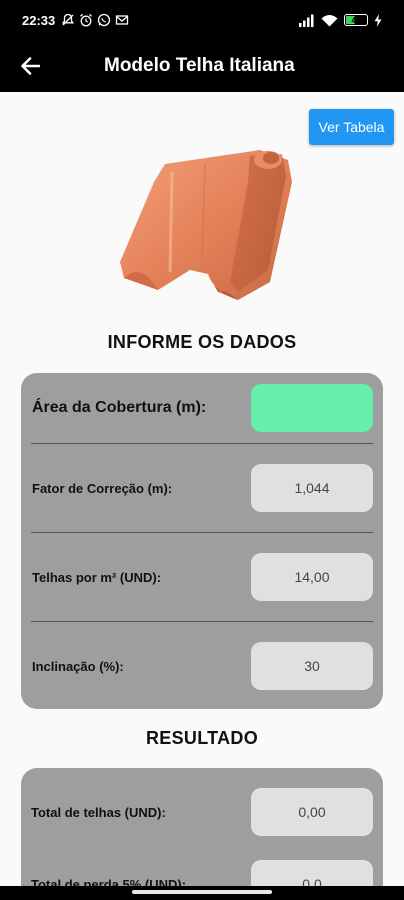  Describe the element at coordinates (202, 342) in the screenshot. I see `informe-section-title: INFORME OS DADOS` at that location.